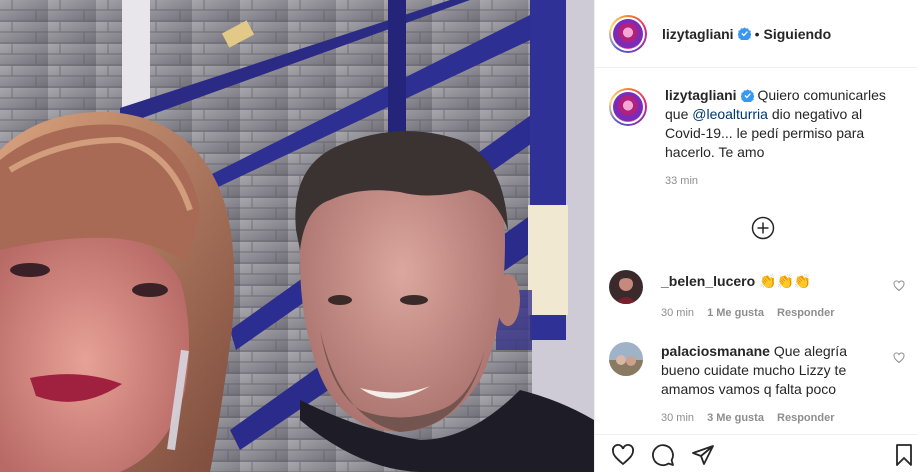  I want to click on caption-avatar, so click(628, 107).